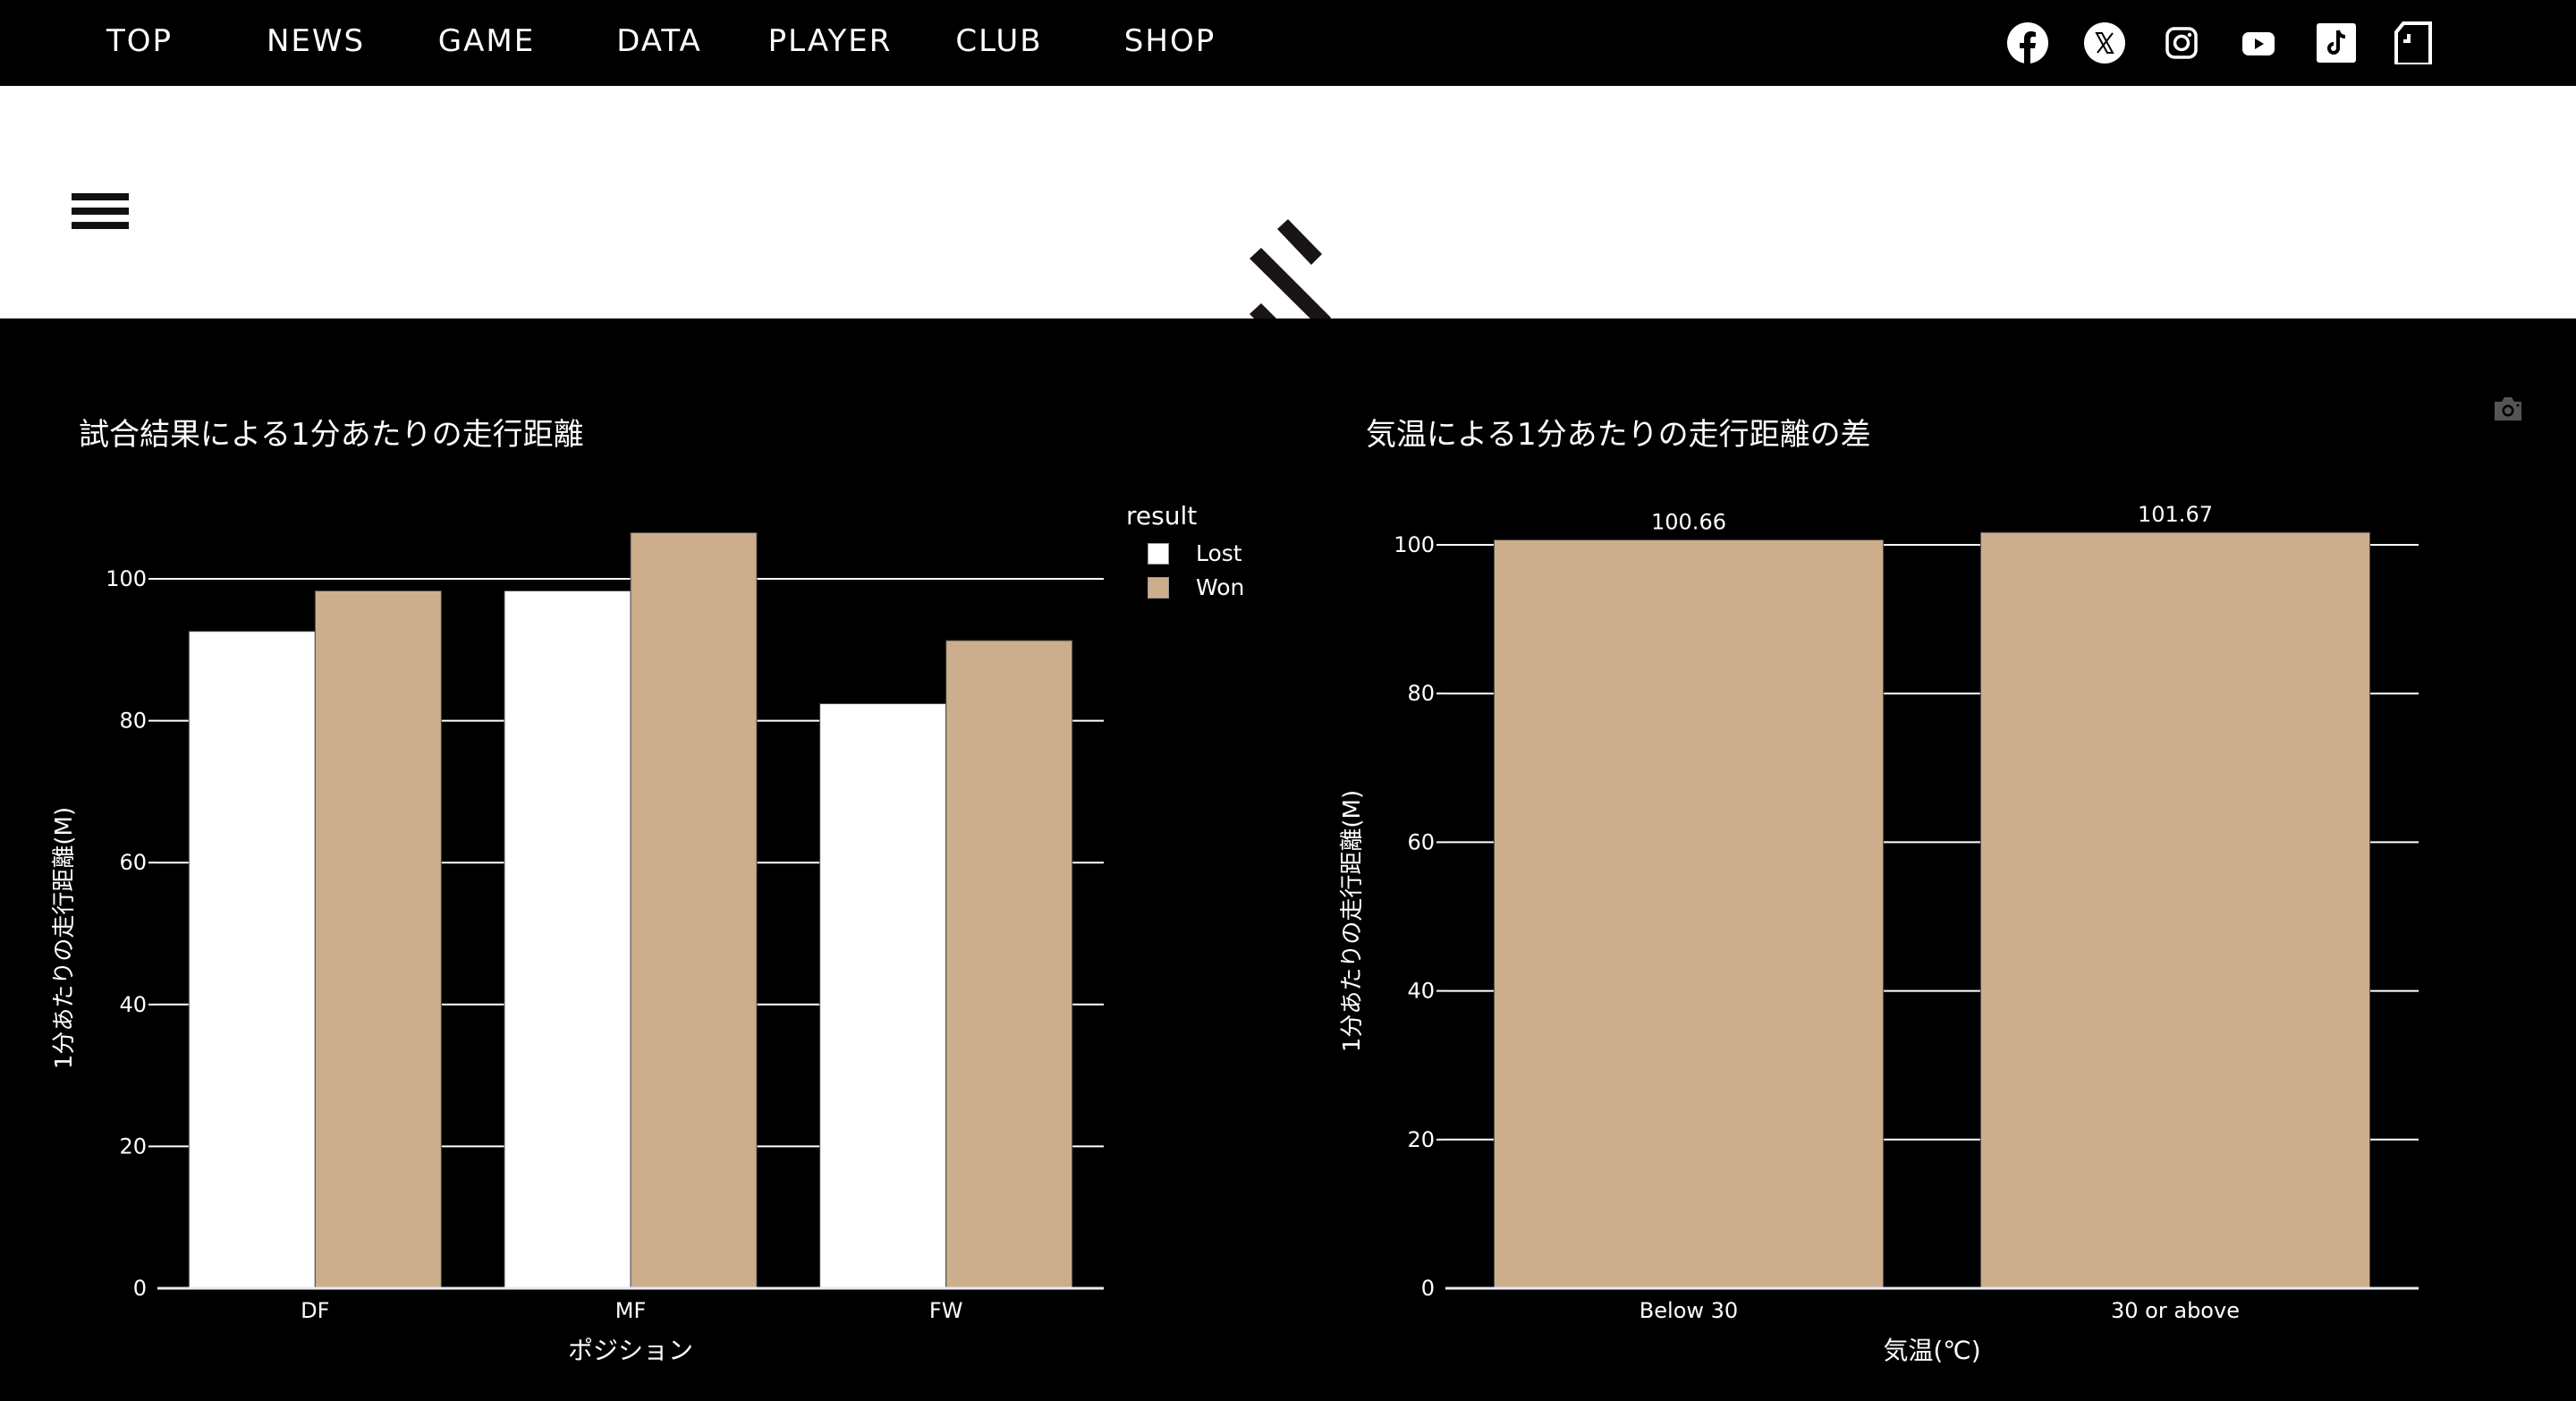 Image resolution: width=2576 pixels, height=1401 pixels. Describe the element at coordinates (2508, 408) in the screenshot. I see `camera-icon` at that location.